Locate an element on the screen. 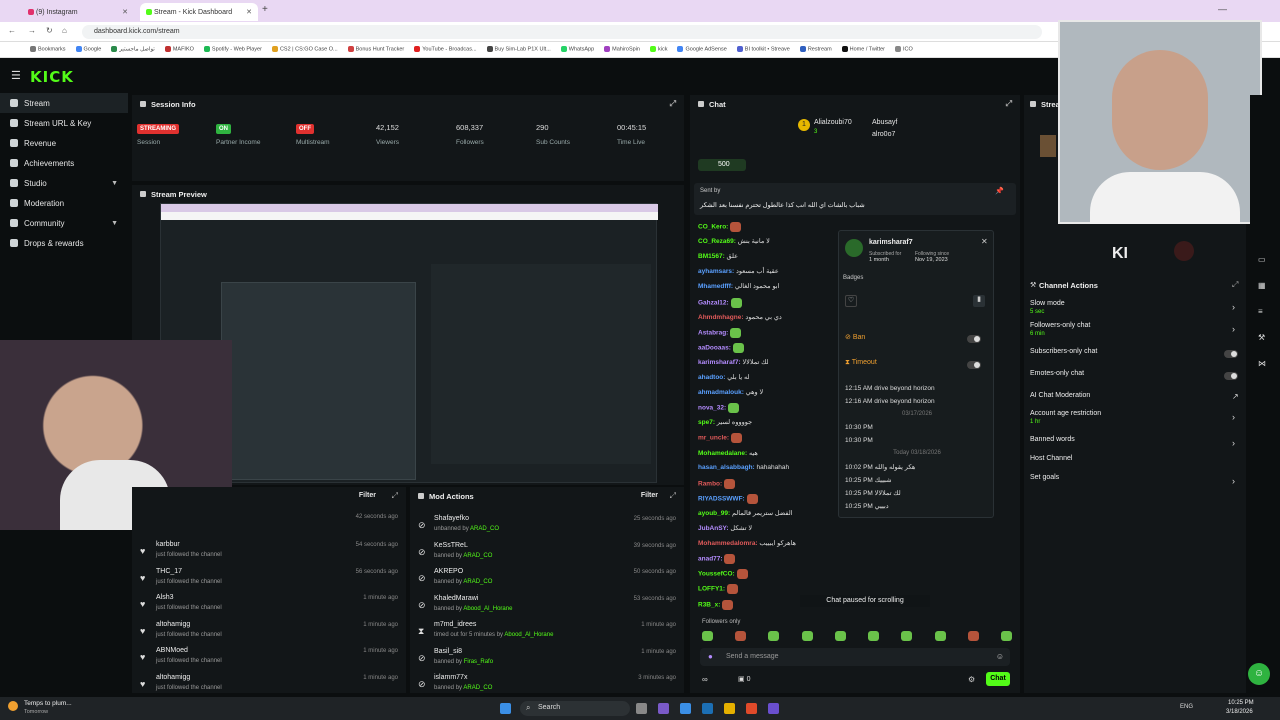 The image size is (1280, 720). pin-icon: 📌 is located at coordinates (999, 191).